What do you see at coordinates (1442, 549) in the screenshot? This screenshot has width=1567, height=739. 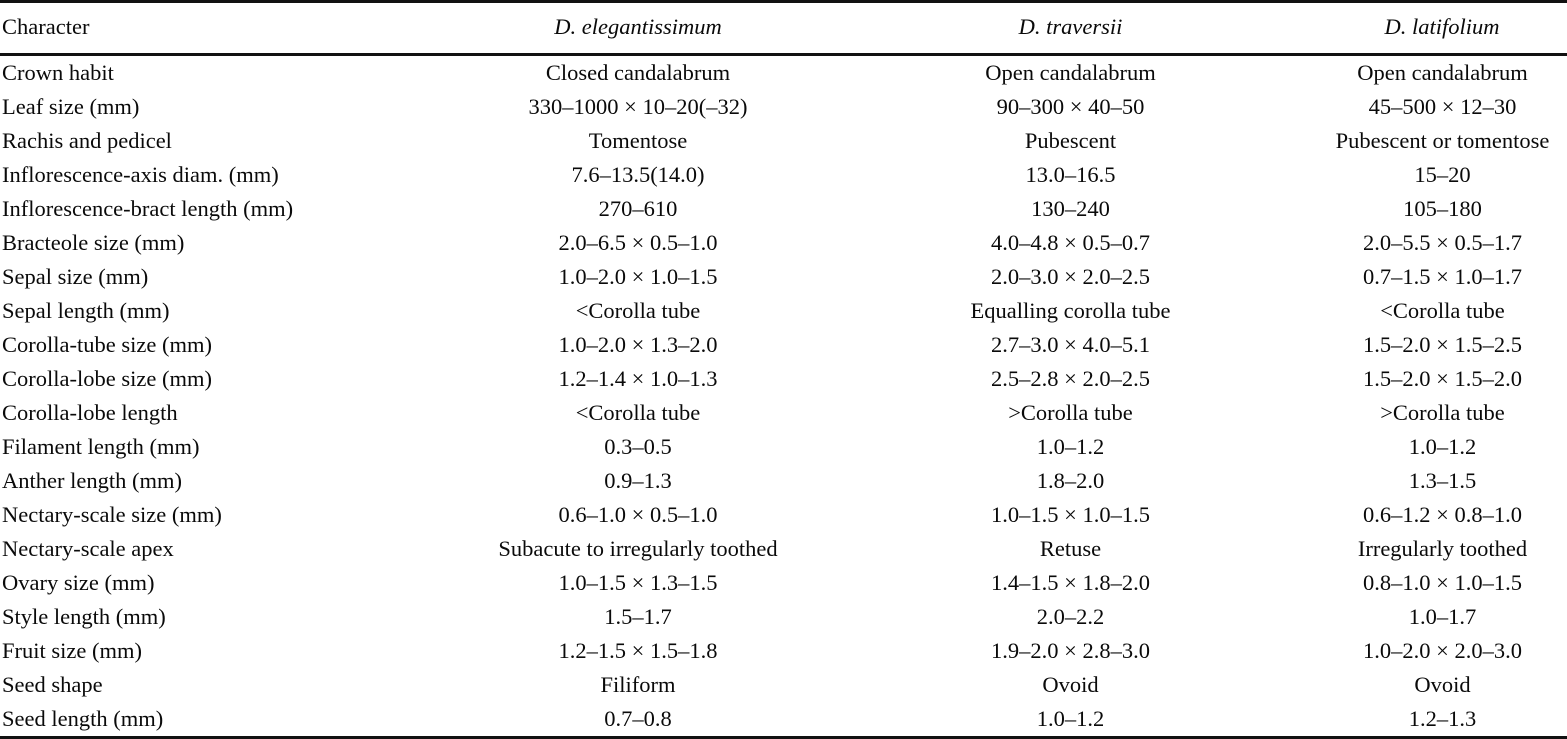 I see `value-cell-species-3: Irregularly toothed` at bounding box center [1442, 549].